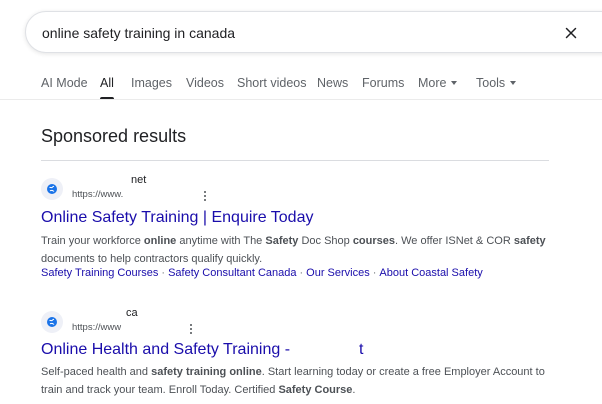  I want to click on desc-text: Doc Shop, so click(325, 241).